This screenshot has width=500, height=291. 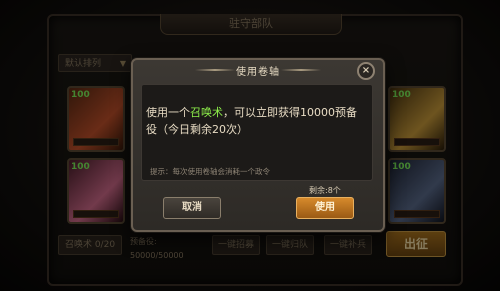 What do you see at coordinates (215, 70) in the screenshot?
I see `title-ornament-left` at bounding box center [215, 70].